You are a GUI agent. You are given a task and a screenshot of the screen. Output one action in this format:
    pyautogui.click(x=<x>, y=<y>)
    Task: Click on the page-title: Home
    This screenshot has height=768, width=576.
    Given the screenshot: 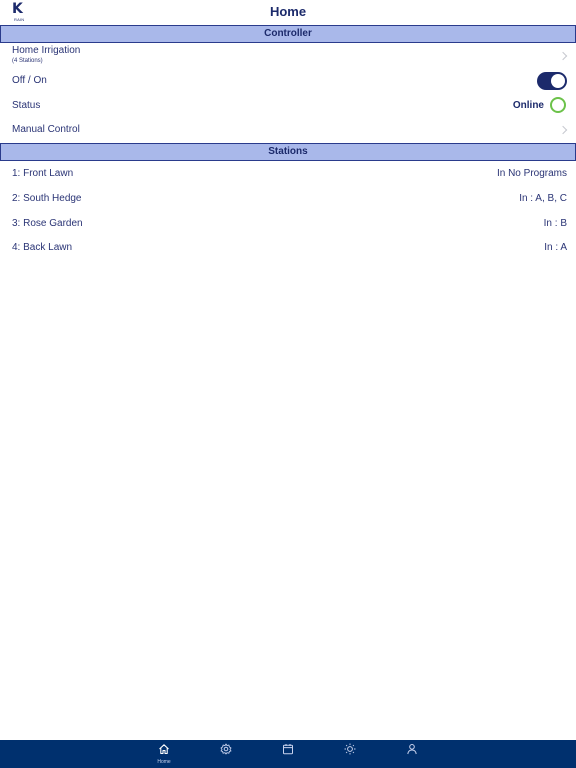 What is the action you would take?
    pyautogui.click(x=288, y=11)
    